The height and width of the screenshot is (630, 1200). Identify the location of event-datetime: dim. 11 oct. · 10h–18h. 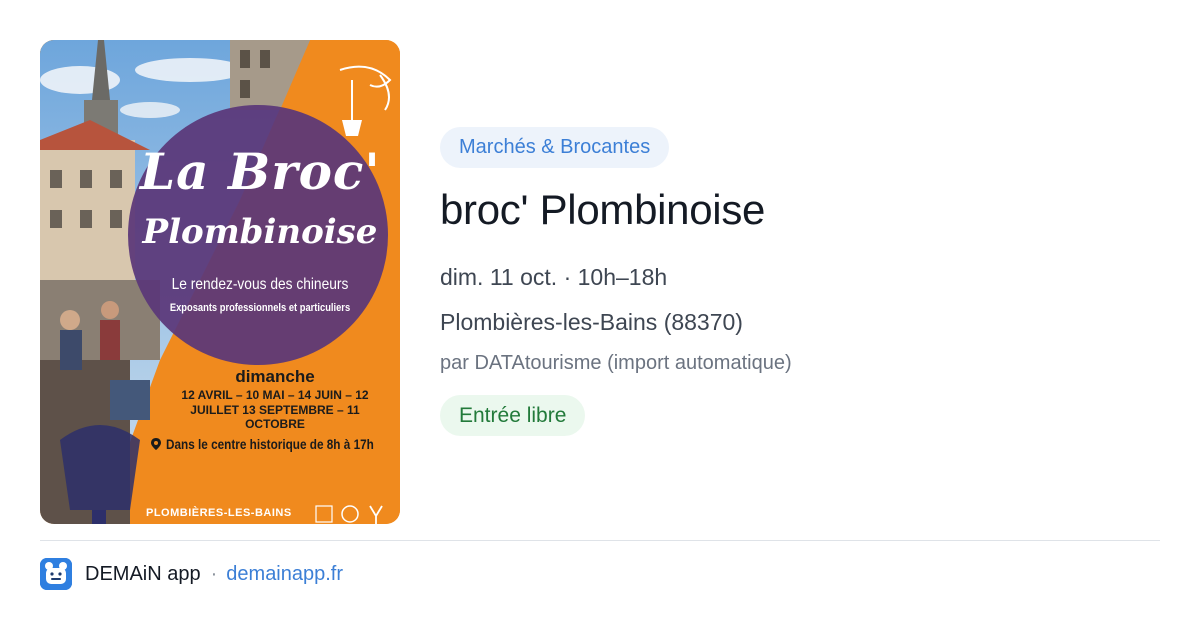
(554, 277).